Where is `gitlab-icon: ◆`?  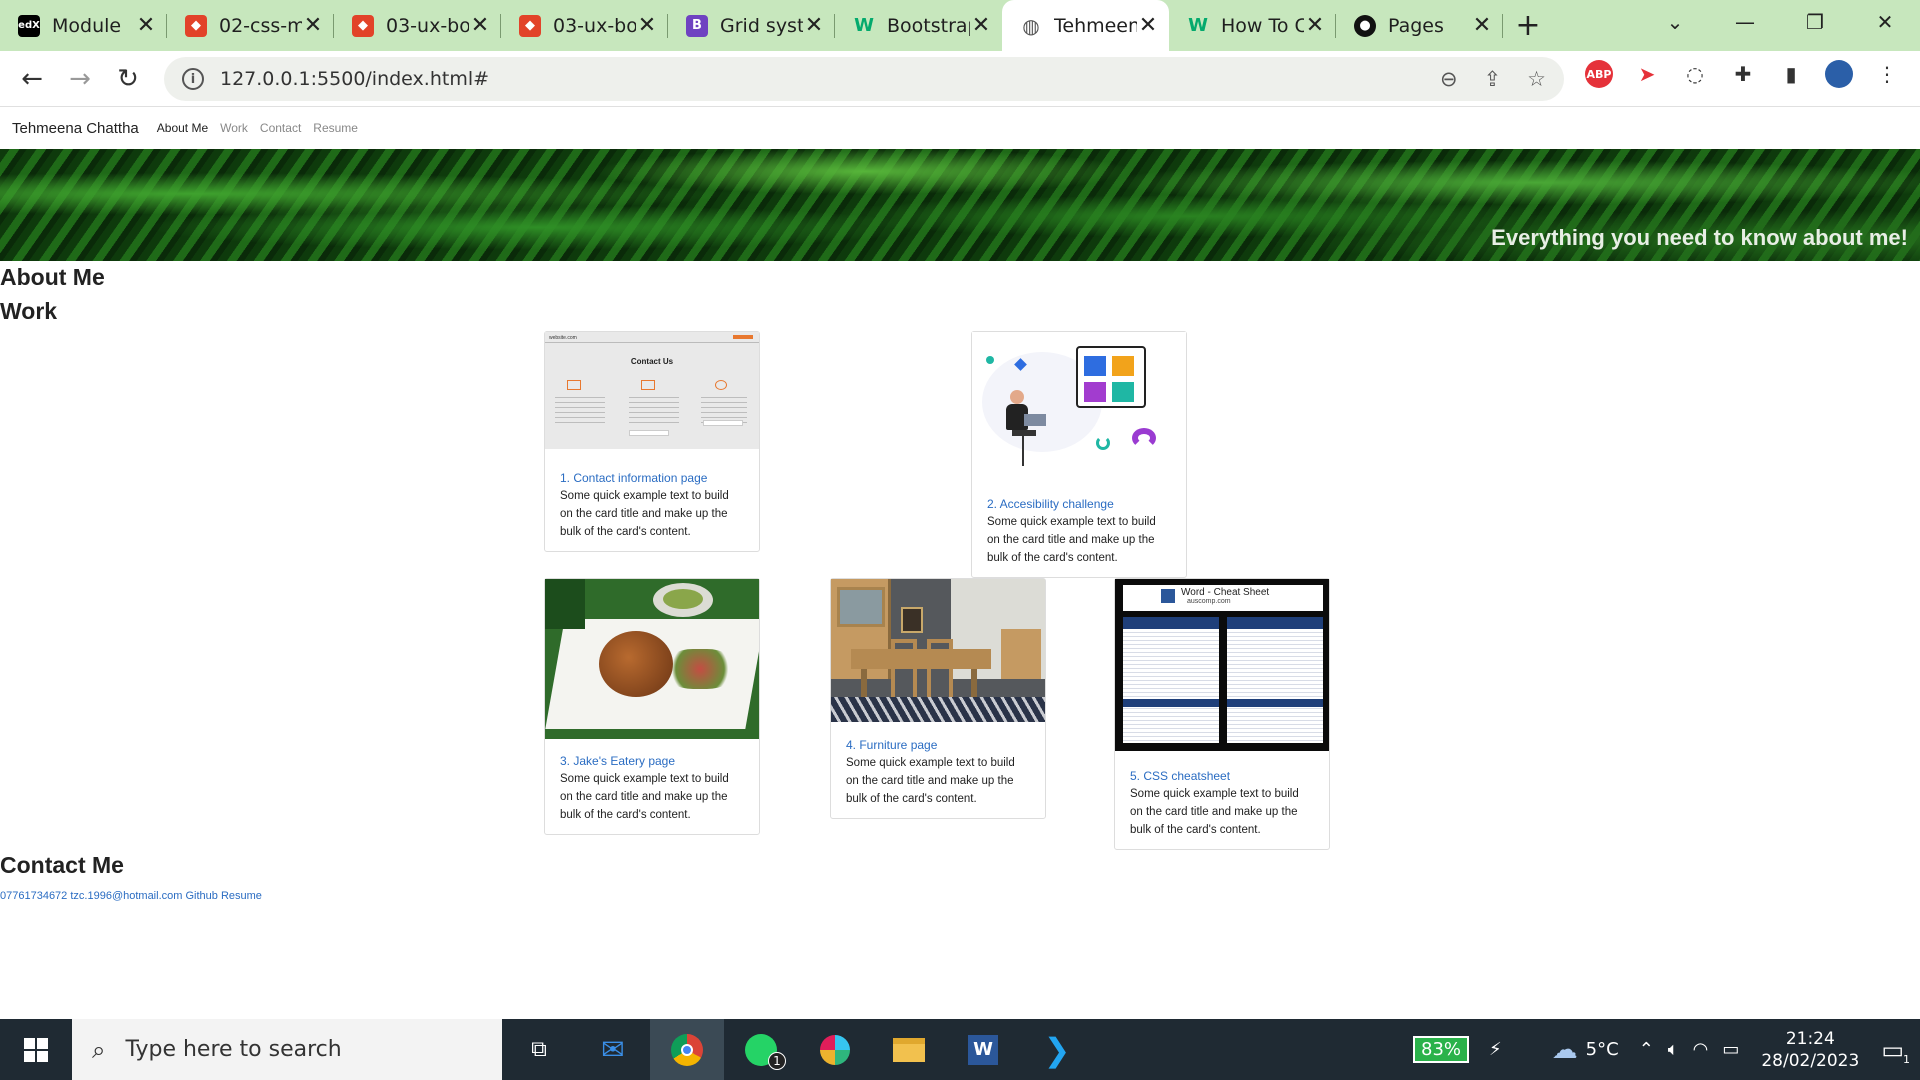
gitlab-icon: ◆ is located at coordinates (363, 25).